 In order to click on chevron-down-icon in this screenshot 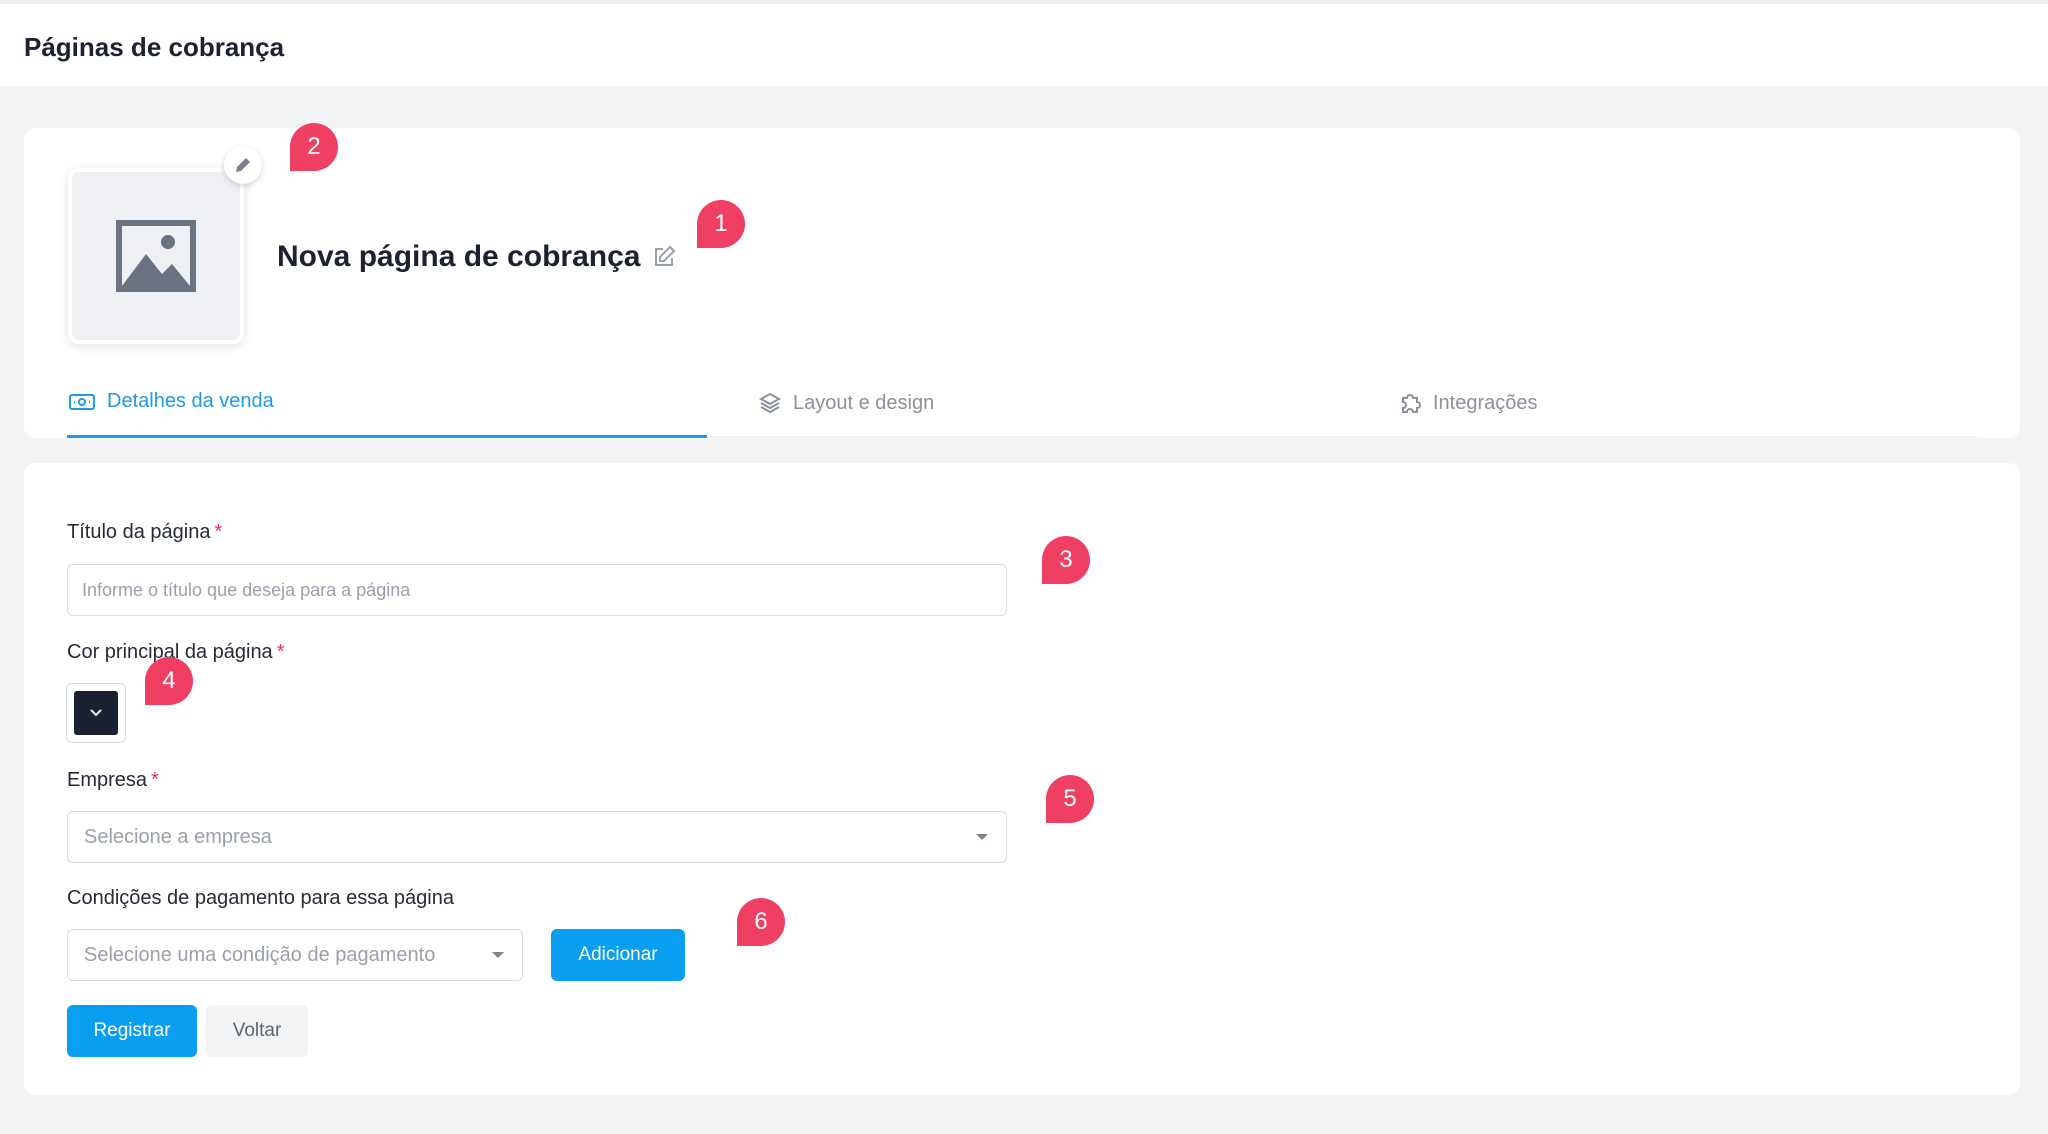, I will do `click(96, 713)`.